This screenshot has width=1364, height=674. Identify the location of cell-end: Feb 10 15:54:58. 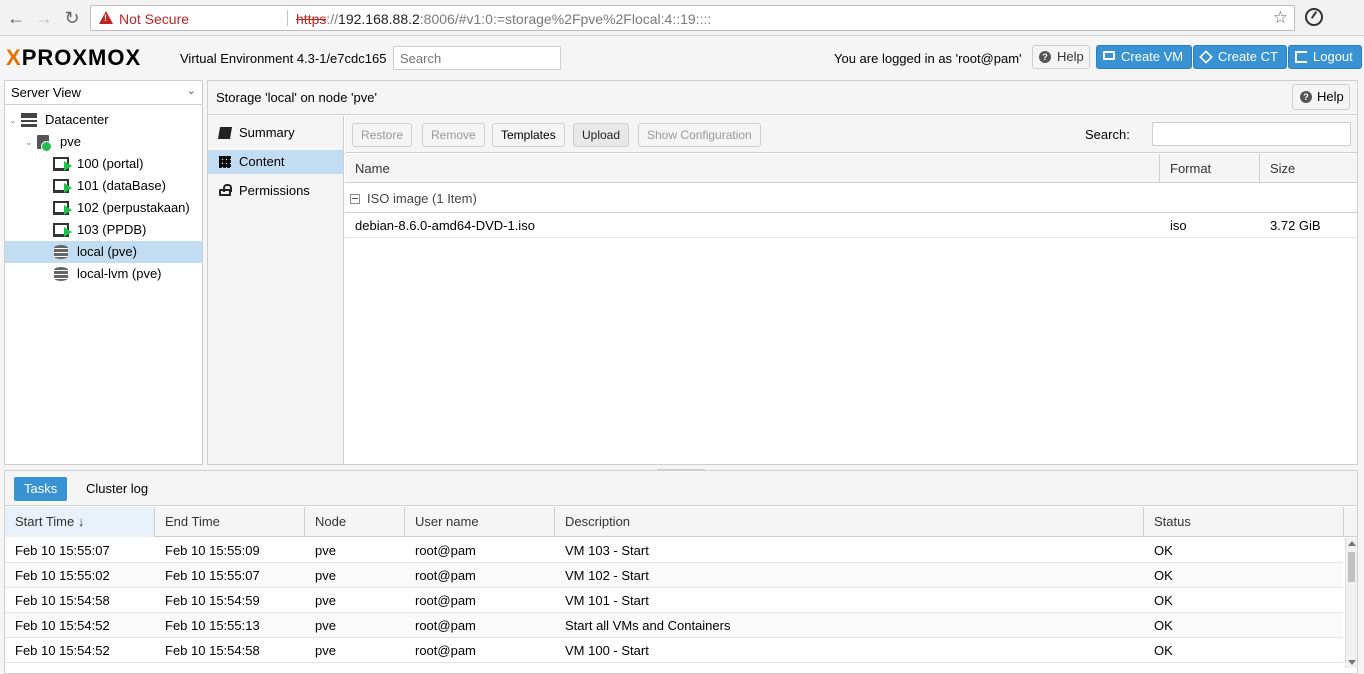
(212, 650).